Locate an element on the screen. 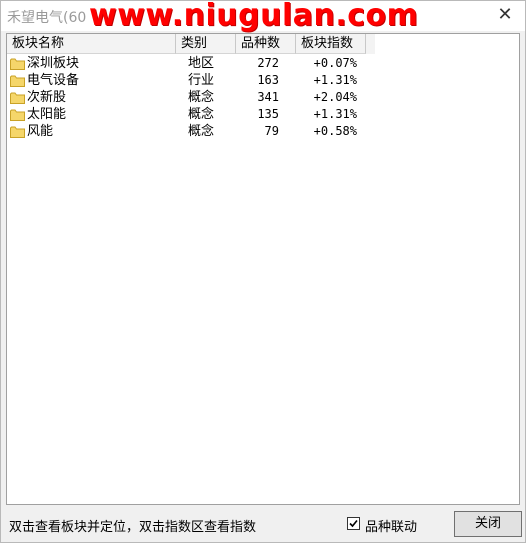 This screenshot has width=526, height=543. linkage-checkbox-label: 品种联动 is located at coordinates (391, 525).